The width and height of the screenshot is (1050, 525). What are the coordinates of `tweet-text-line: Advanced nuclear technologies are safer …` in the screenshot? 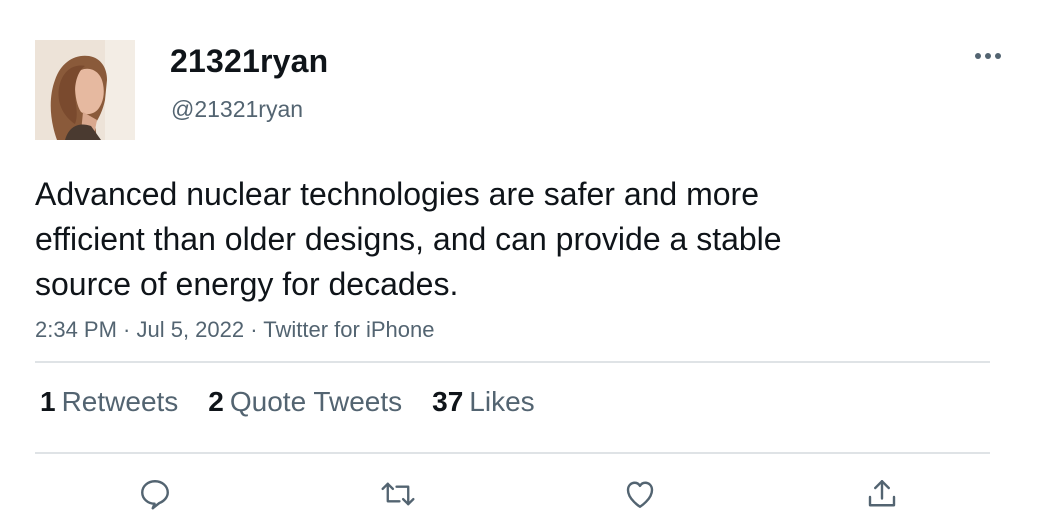 It's located at (397, 194).